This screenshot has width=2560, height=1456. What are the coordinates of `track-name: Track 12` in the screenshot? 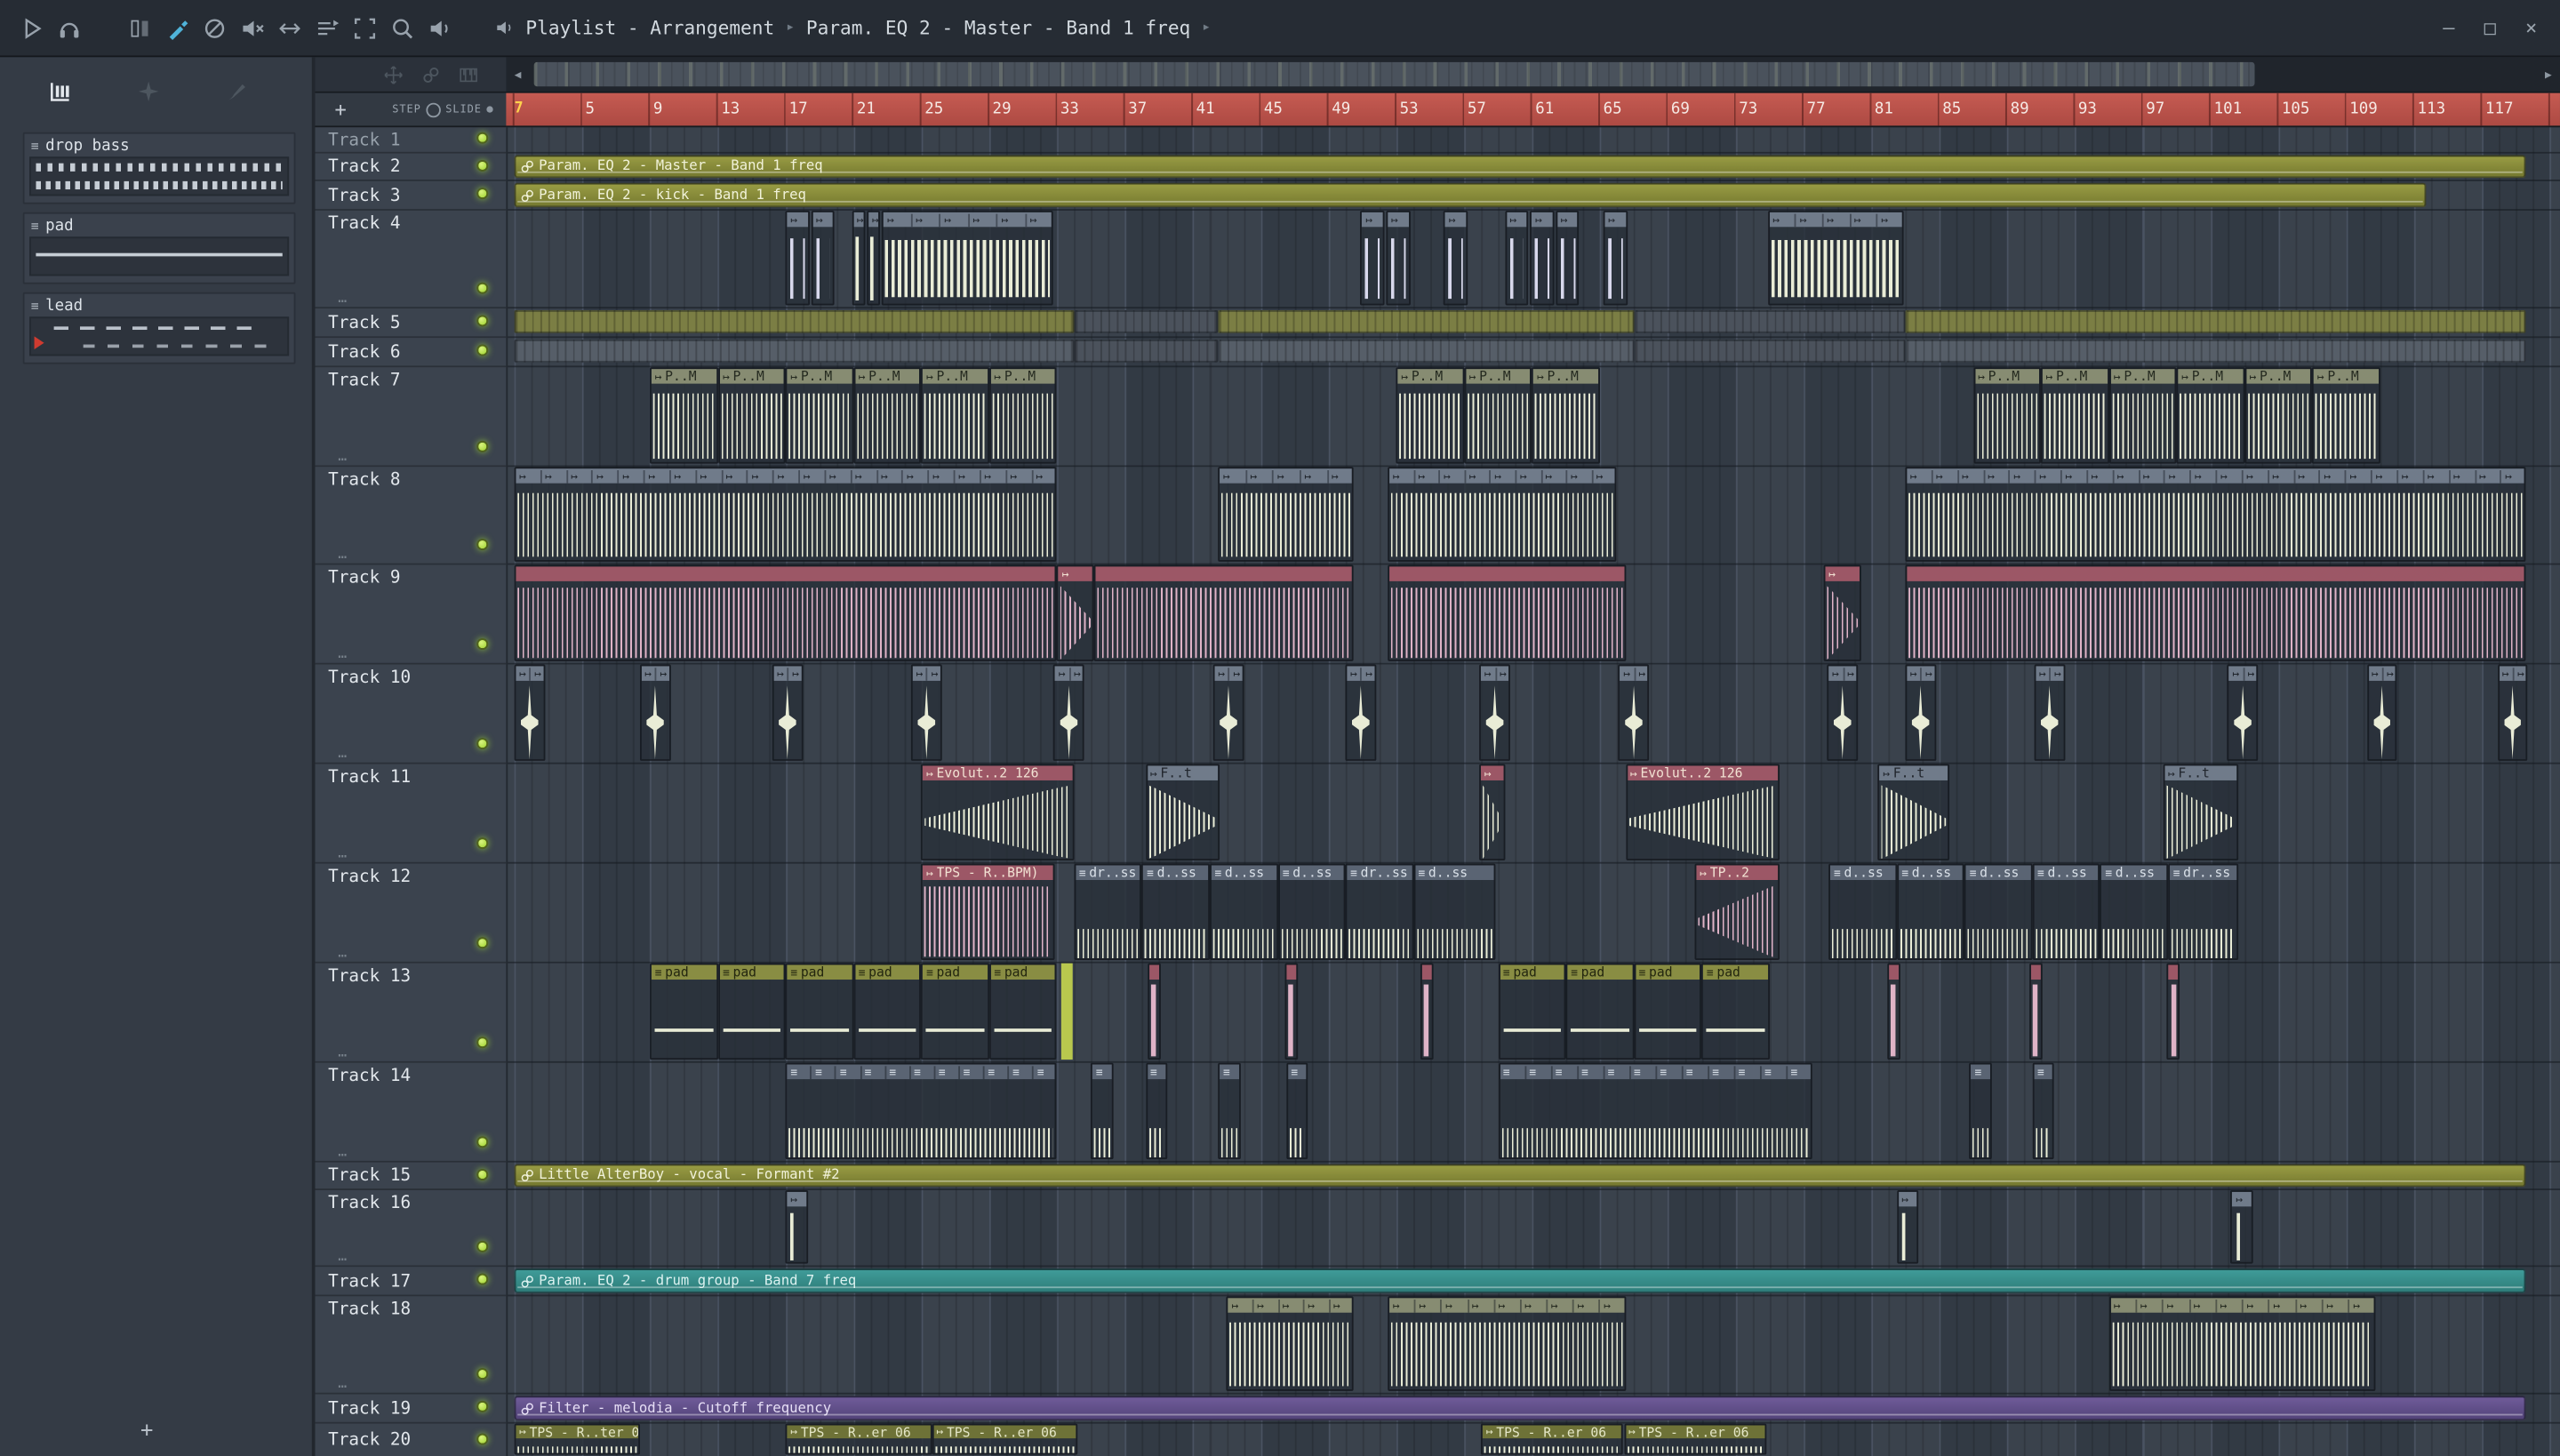 It's located at (369, 876).